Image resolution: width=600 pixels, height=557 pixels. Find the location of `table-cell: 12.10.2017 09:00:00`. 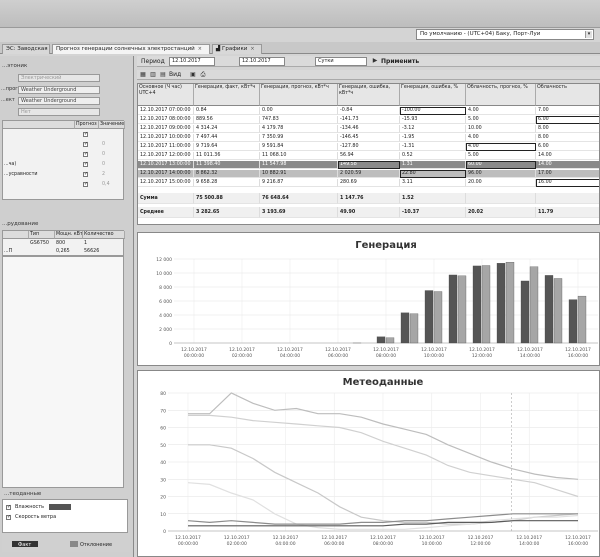

table-cell: 12.10.2017 09:00:00 is located at coordinates (166, 129).